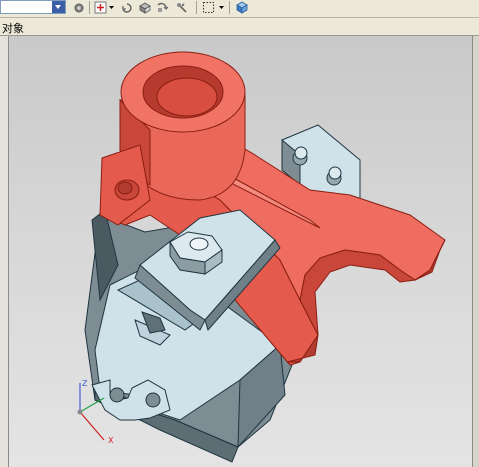 This screenshot has width=479, height=467. What do you see at coordinates (239, 27) in the screenshot?
I see `tab-bar: 对象` at bounding box center [239, 27].